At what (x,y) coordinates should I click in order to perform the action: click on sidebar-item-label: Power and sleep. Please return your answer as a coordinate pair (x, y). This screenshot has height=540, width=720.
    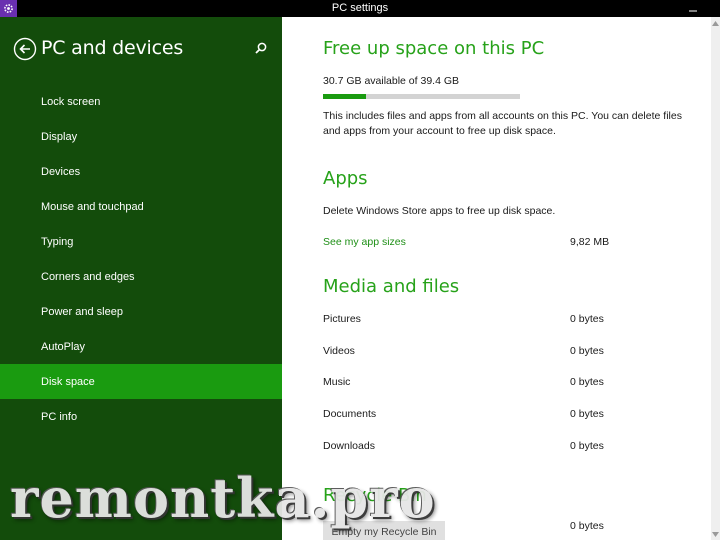
    Looking at the image, I should click on (82, 311).